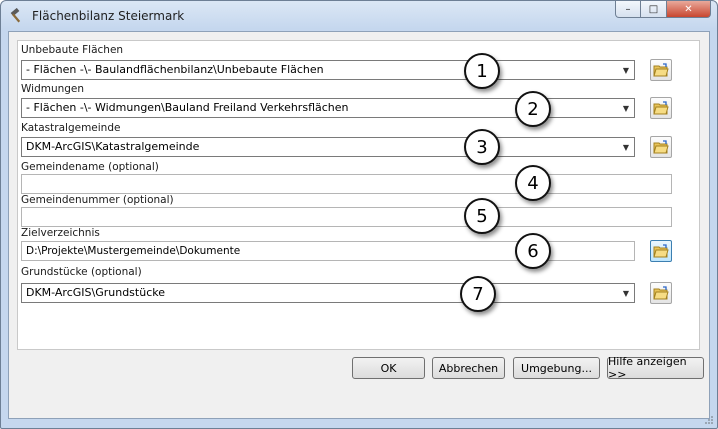 The image size is (718, 429). I want to click on label-katastralgemeinde: Katastralgemeinde, so click(71, 128).